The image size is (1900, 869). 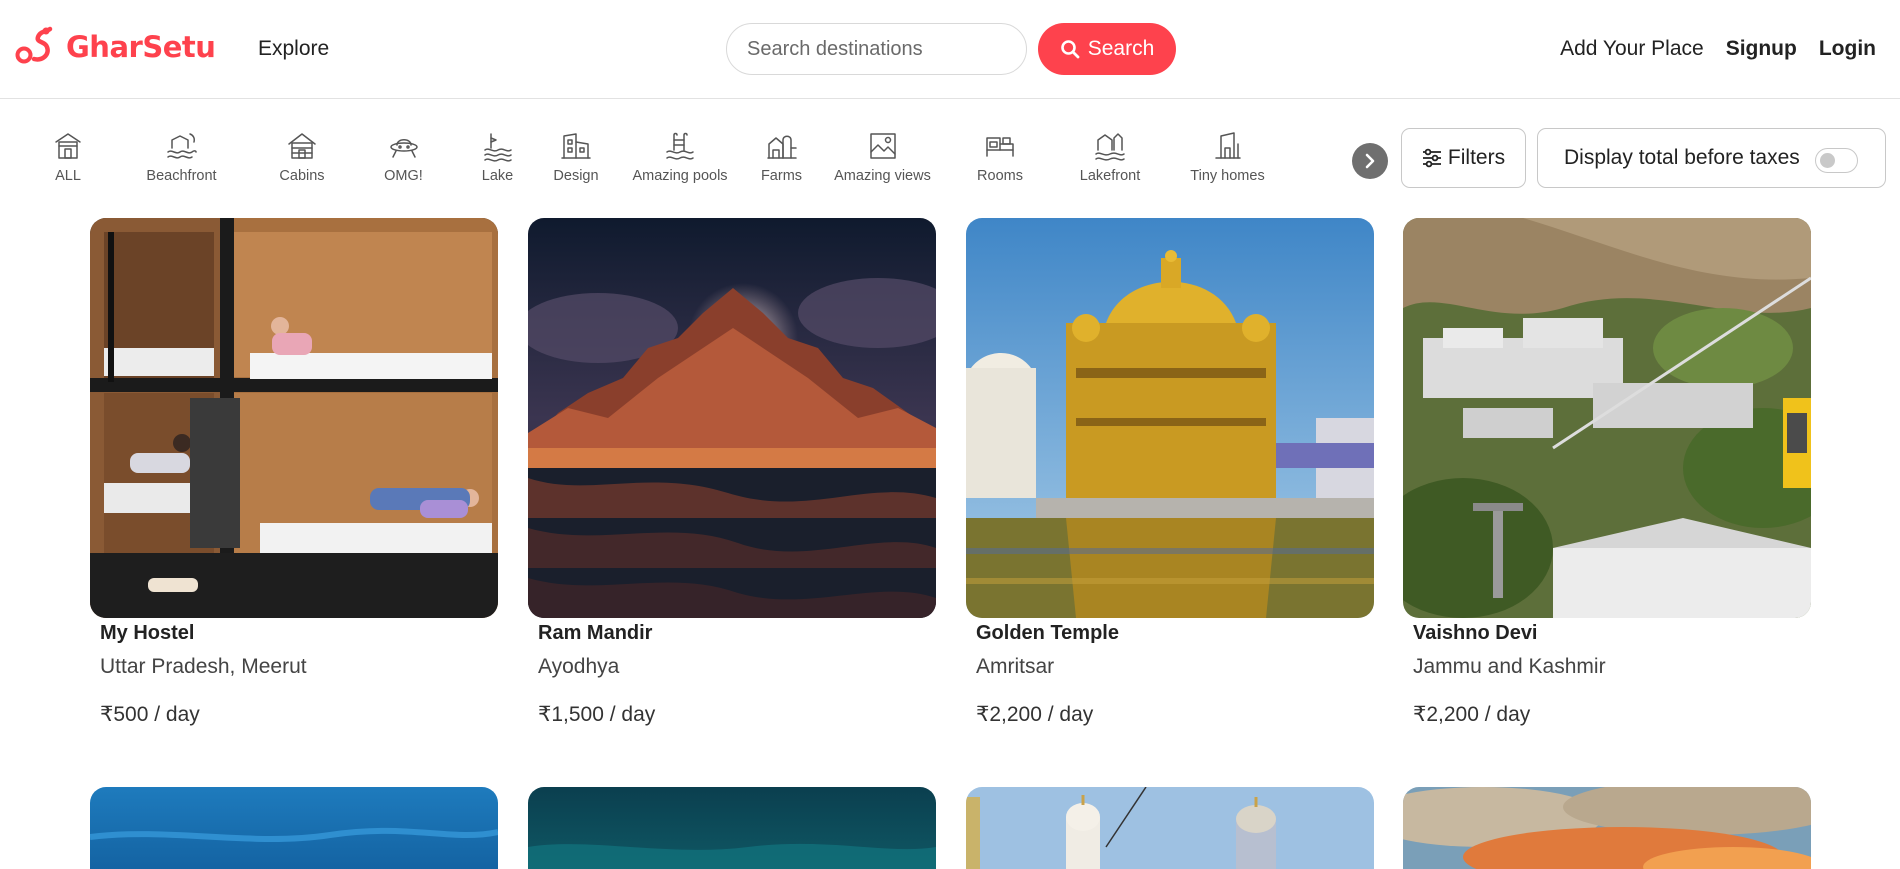 I want to click on lake-icon, so click(x=497, y=147).